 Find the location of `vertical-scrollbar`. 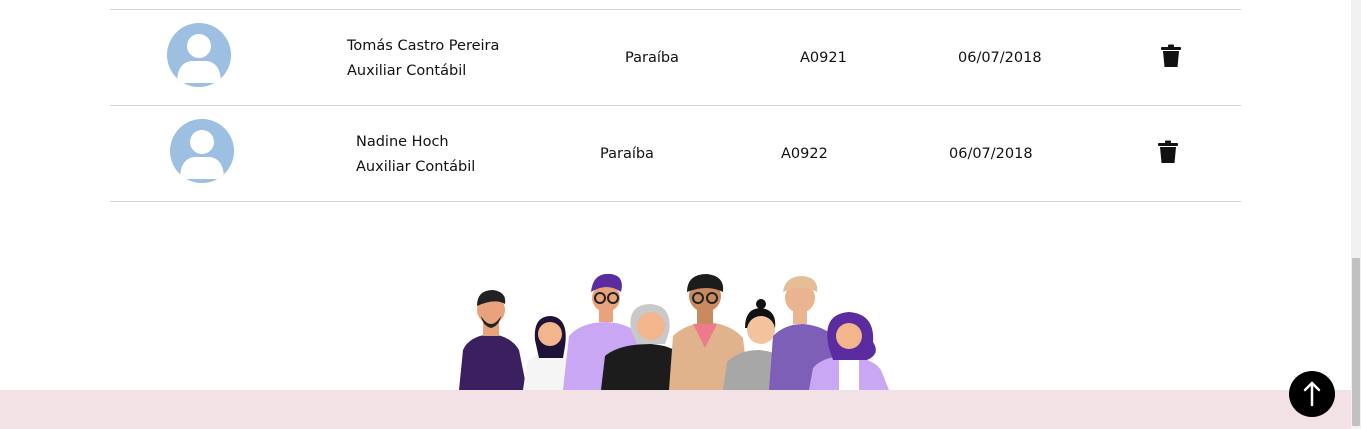

vertical-scrollbar is located at coordinates (1356, 214).